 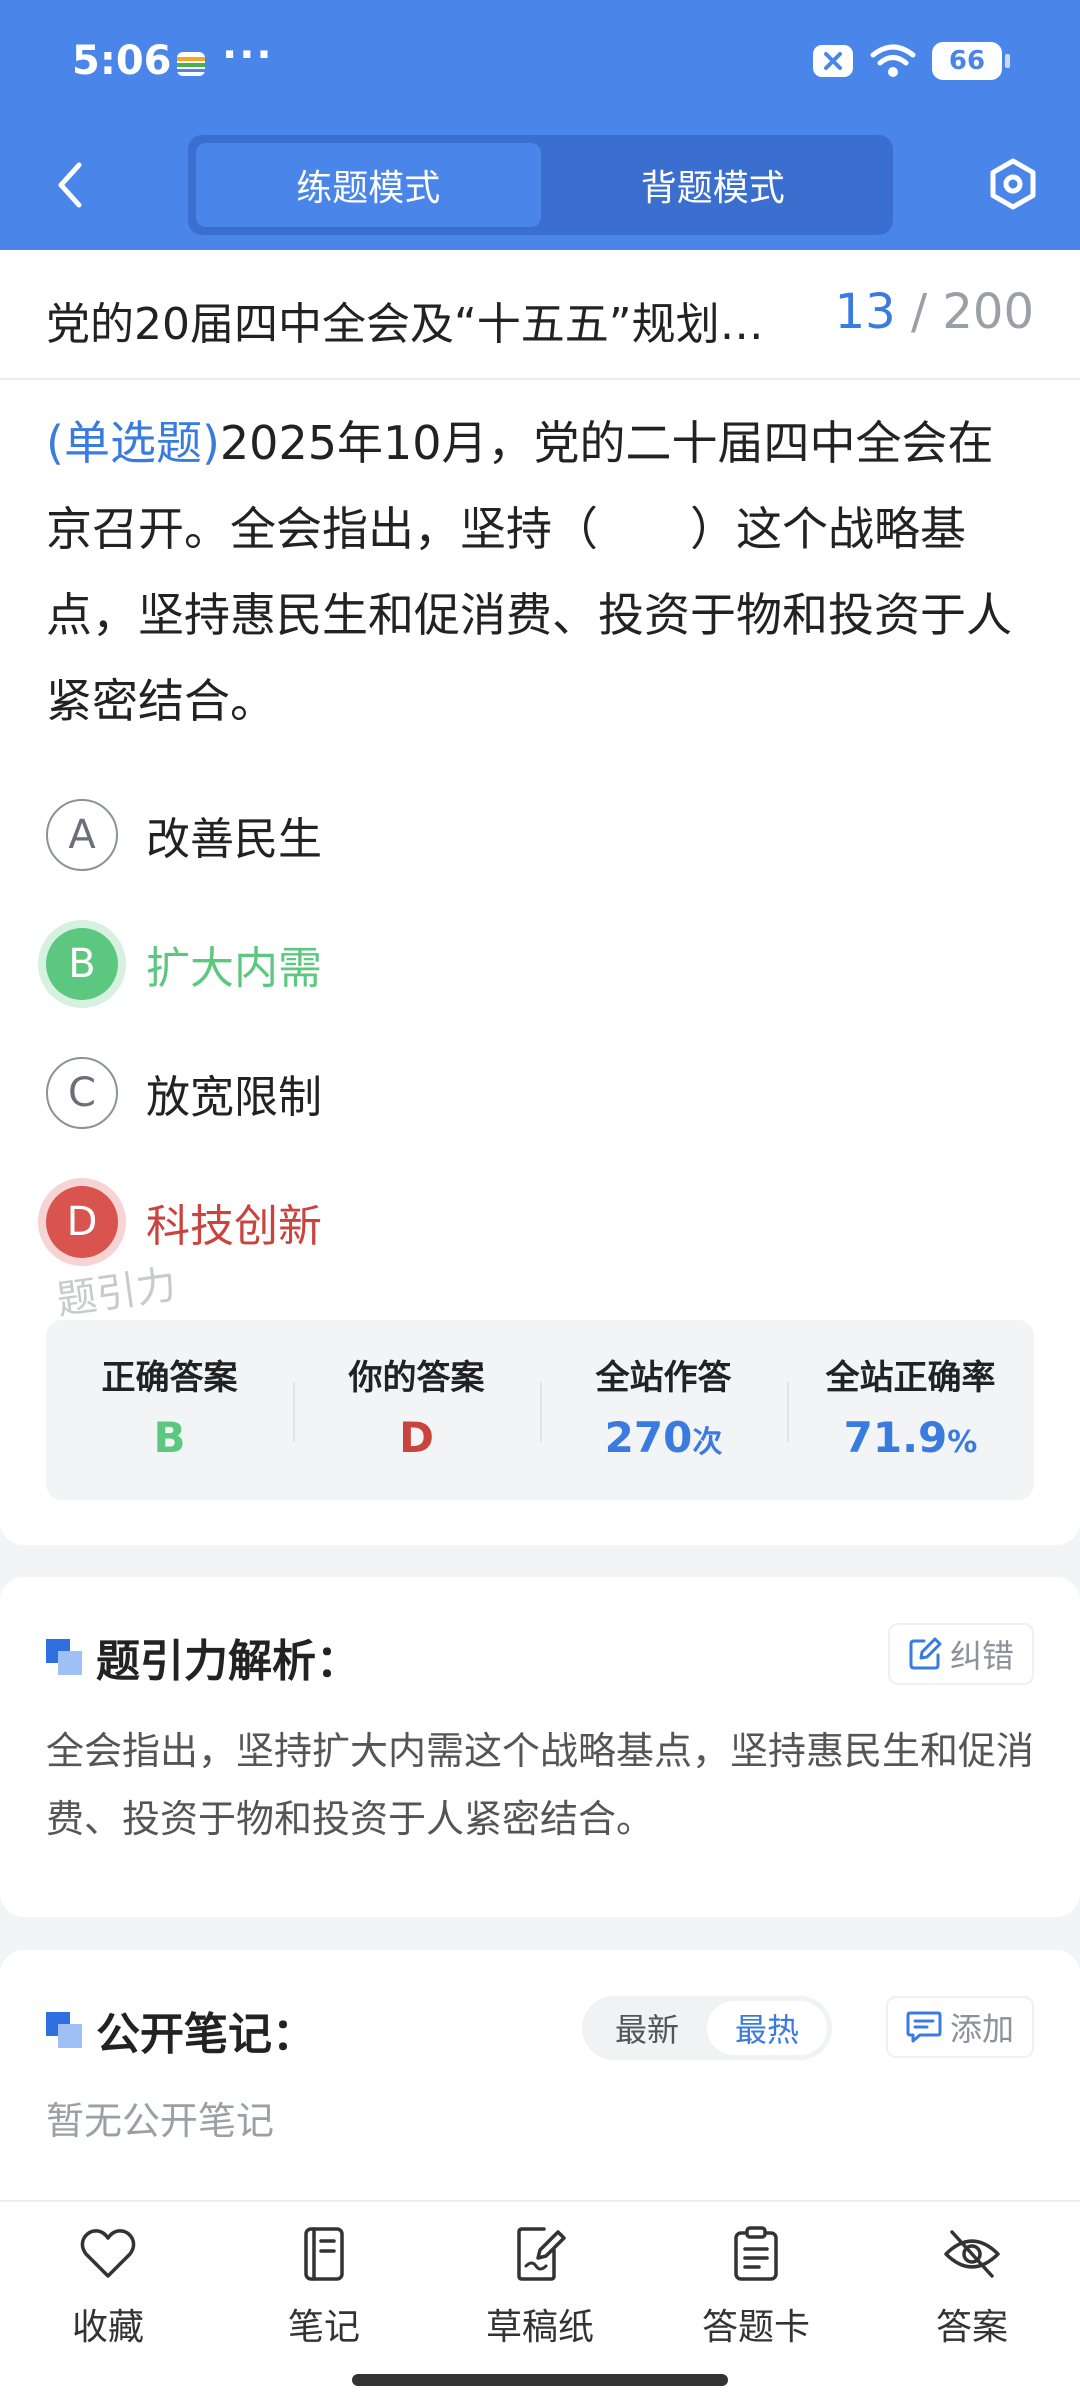 I want to click on heart-icon, so click(x=108, y=2253).